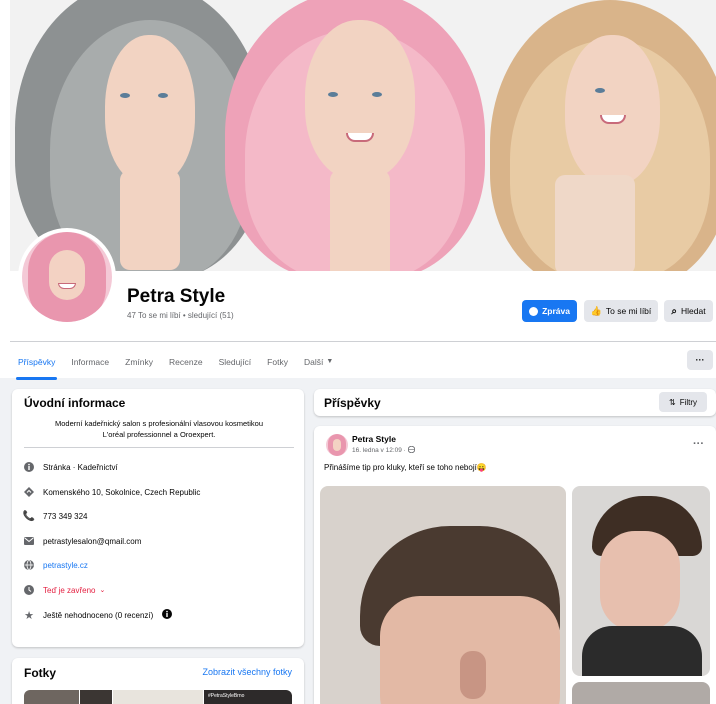 The image size is (716, 704). Describe the element at coordinates (352, 403) in the screenshot. I see `posts-title: Příspěvky` at that location.